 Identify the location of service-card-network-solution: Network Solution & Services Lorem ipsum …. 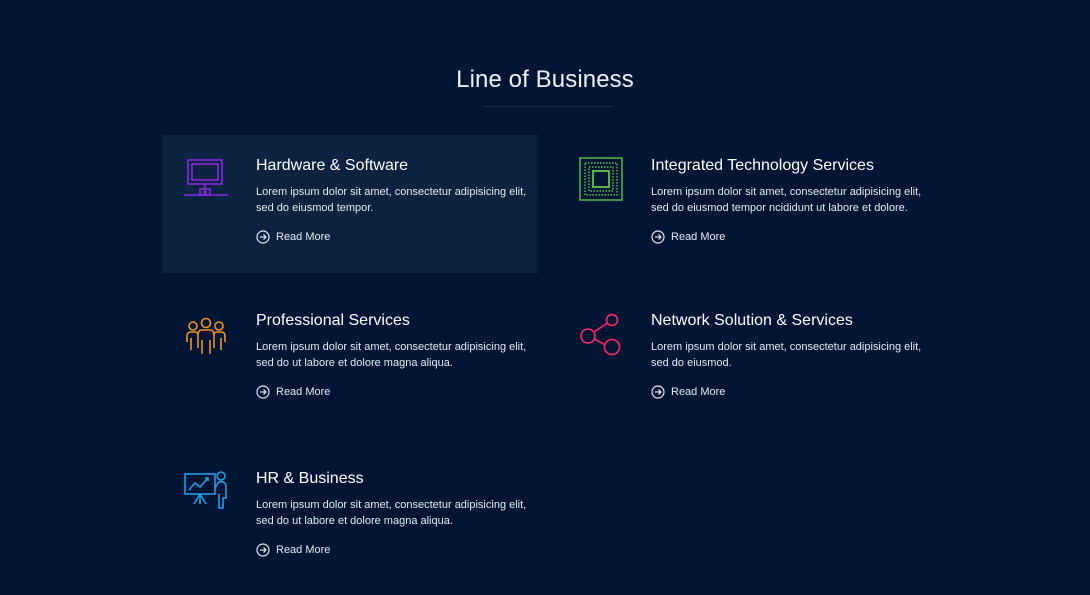
(745, 359).